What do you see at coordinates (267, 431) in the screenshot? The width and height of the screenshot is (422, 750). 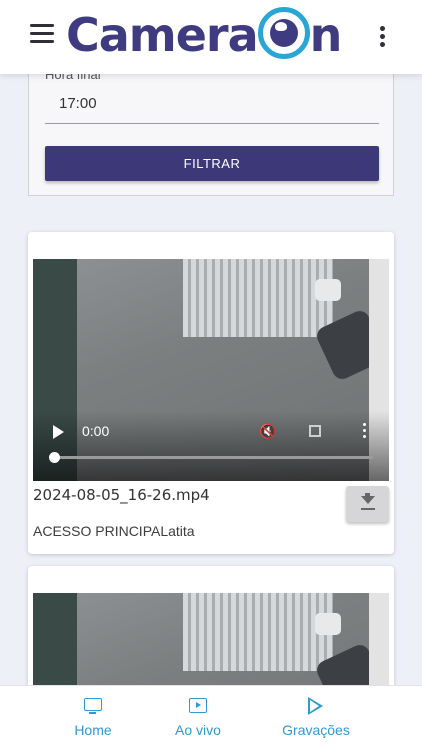 I see `mute-icon: 🔇` at bounding box center [267, 431].